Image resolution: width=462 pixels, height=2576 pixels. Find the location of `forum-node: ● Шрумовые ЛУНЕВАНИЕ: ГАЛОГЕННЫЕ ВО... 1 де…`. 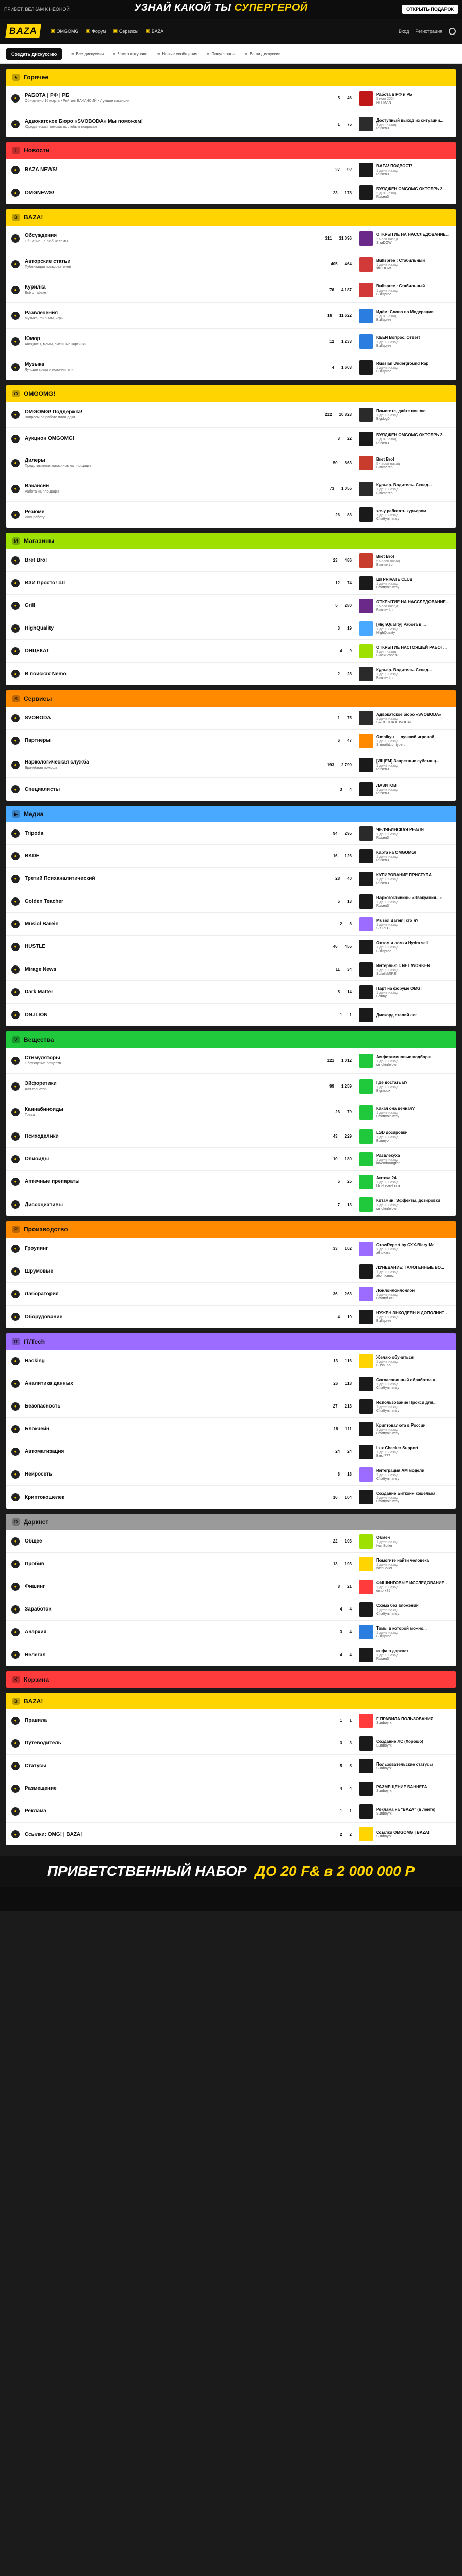

forum-node: ● Шрумовые ЛУНЕВАНИЕ: ГАЛОГЕННЫЕ ВО... 1 де… is located at coordinates (231, 1271).